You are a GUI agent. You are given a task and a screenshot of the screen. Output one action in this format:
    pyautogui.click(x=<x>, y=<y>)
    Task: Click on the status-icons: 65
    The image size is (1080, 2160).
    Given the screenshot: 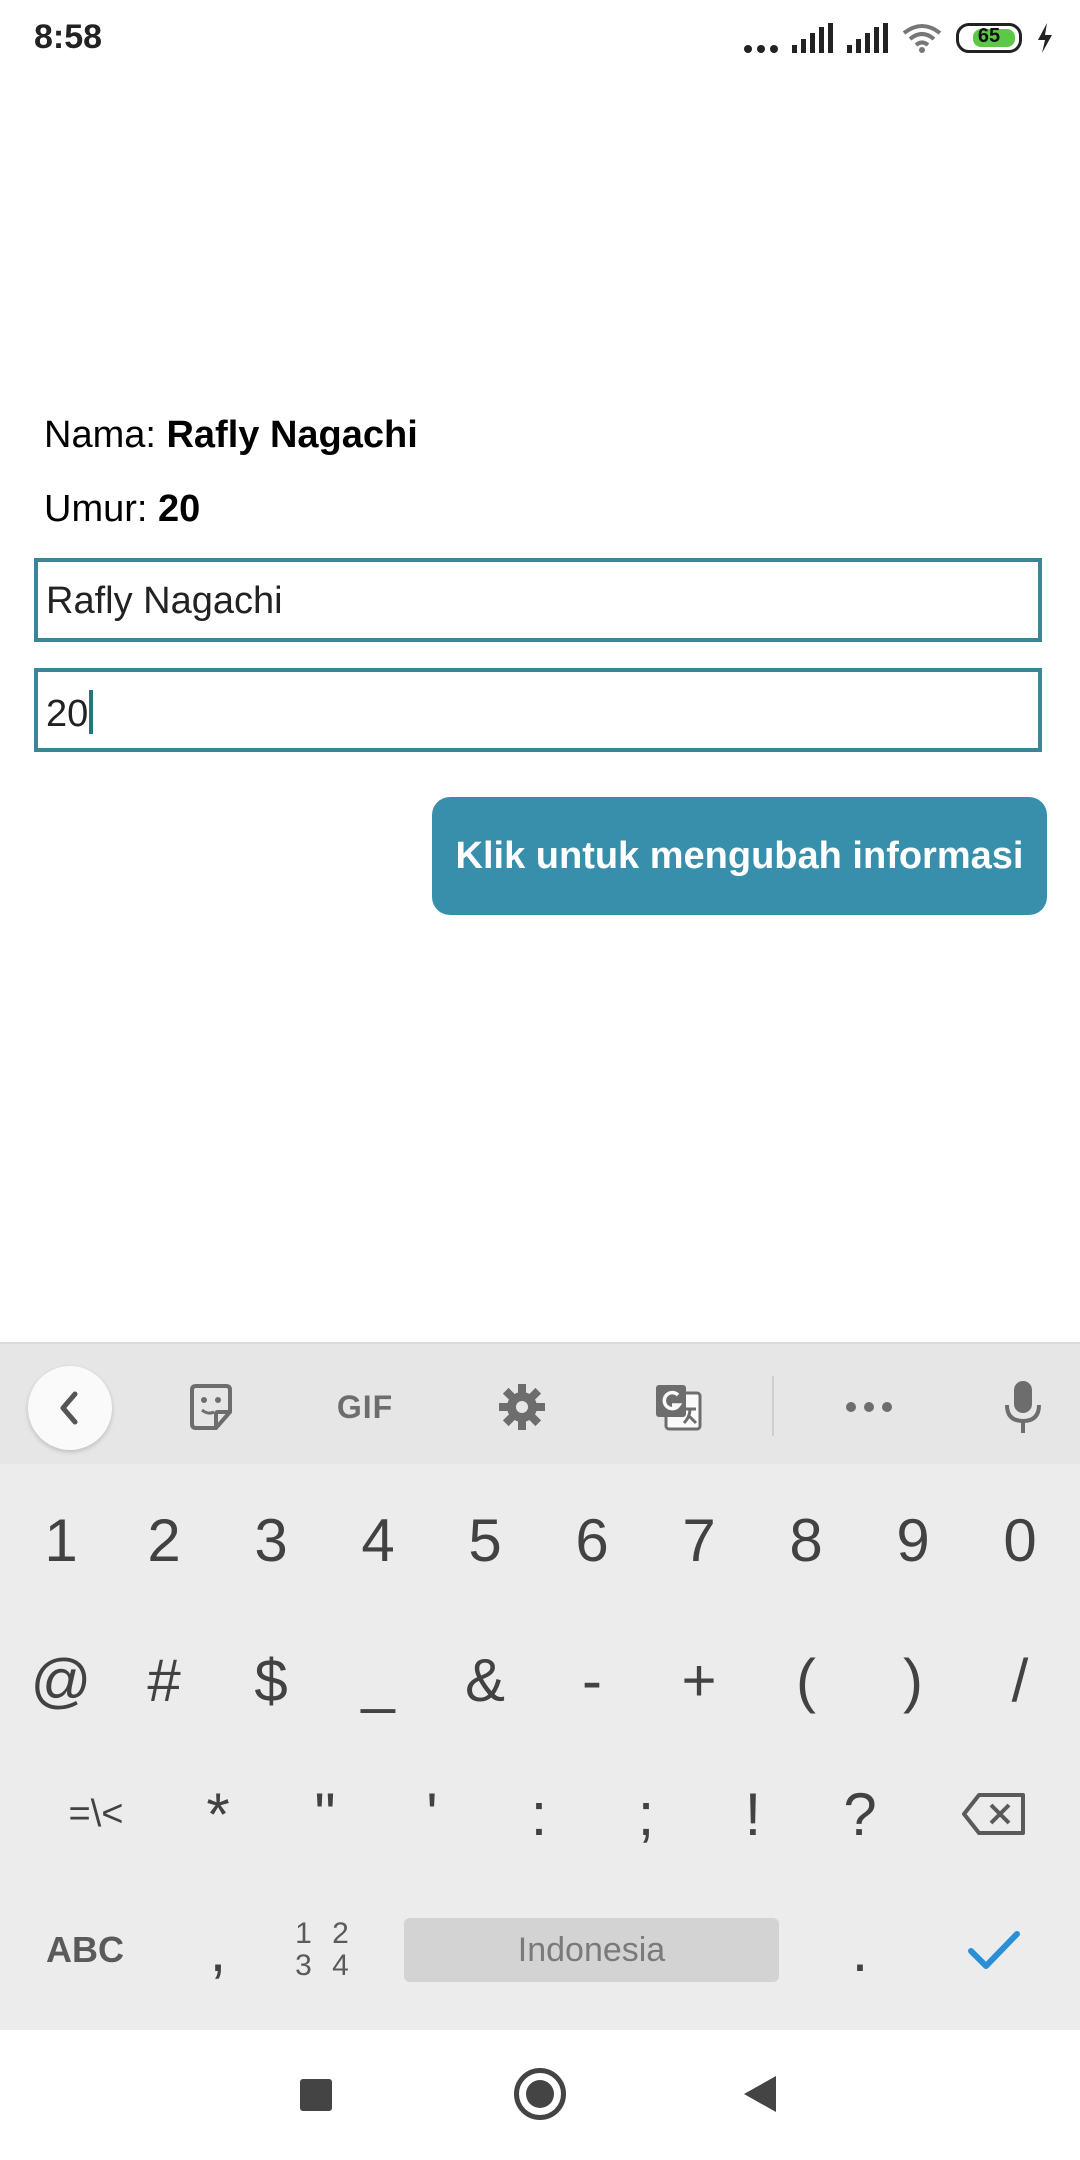 What is the action you would take?
    pyautogui.click(x=899, y=38)
    